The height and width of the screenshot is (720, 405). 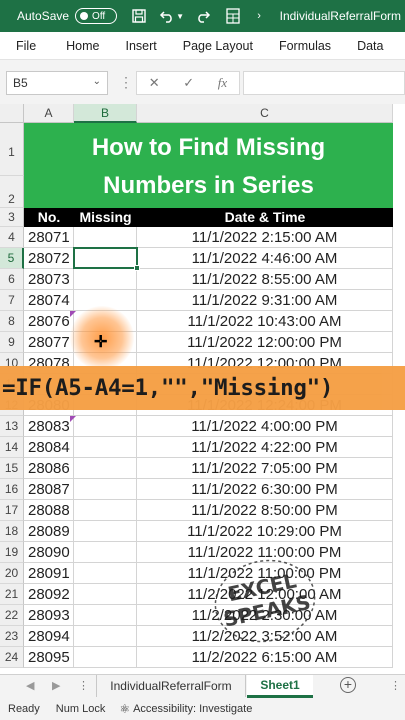 I want to click on sheet-icon, so click(x=233, y=16).